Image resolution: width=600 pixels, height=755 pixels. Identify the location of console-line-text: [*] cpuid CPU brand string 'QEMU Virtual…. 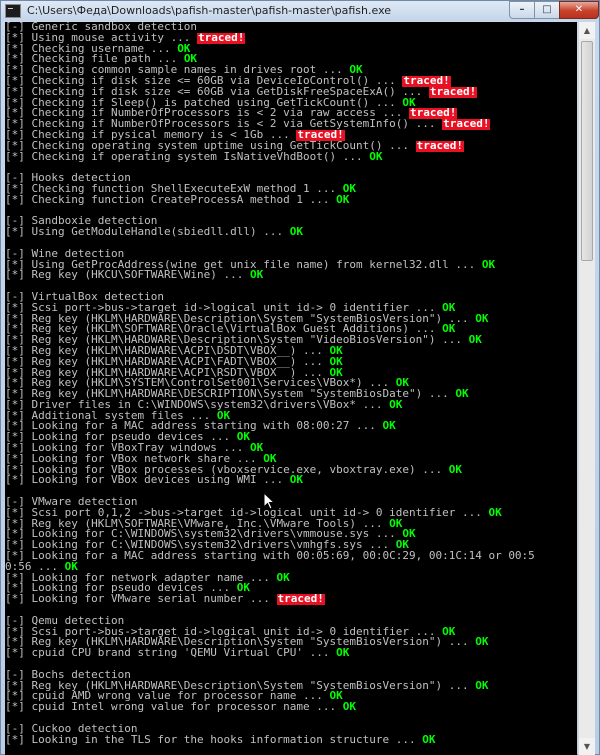
(171, 654).